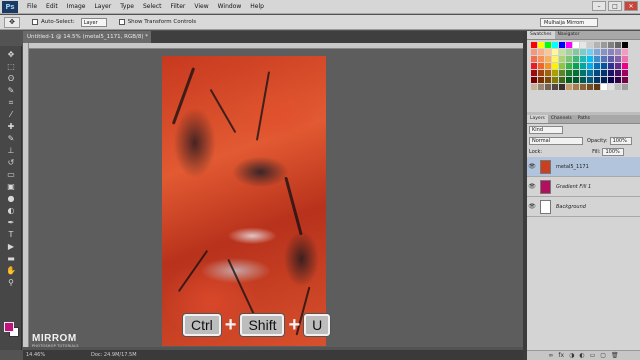 Image resolution: width=640 pixels, height=360 pixels. Describe the element at coordinates (561, 355) in the screenshot. I see `fx-icon: fx` at that location.